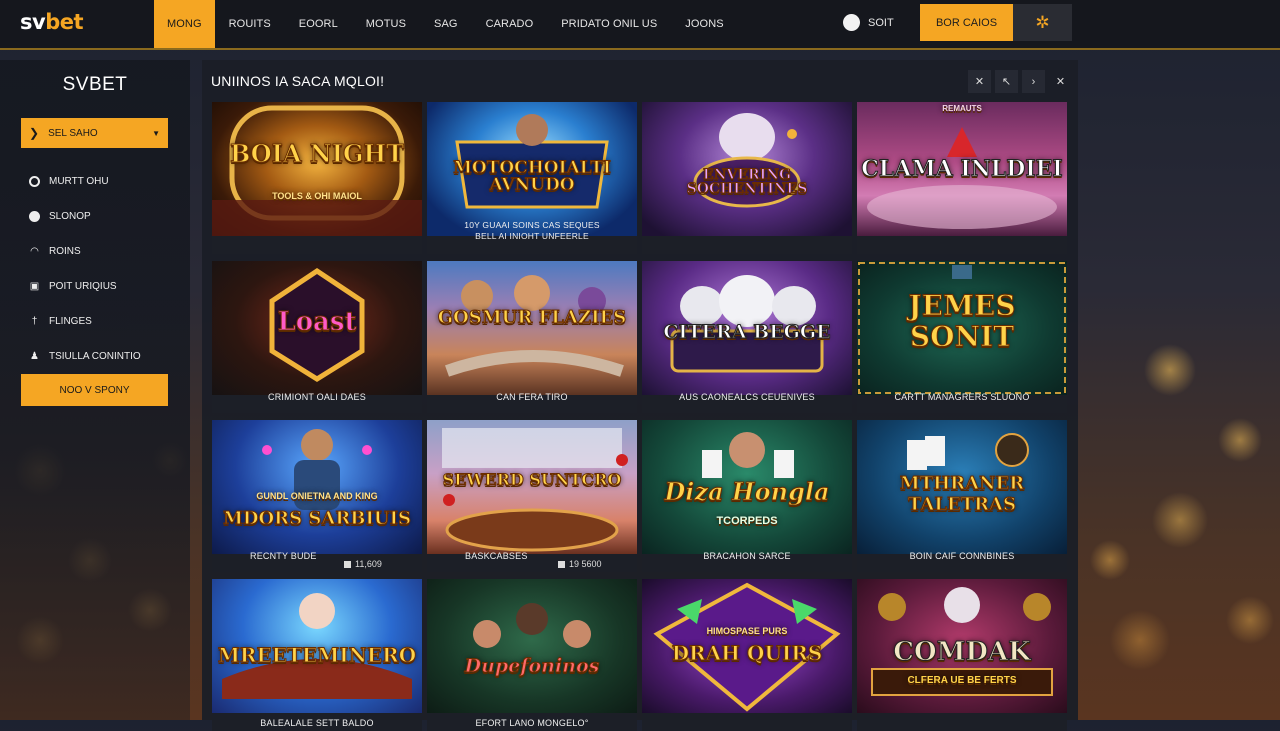 The width and height of the screenshot is (1280, 731). I want to click on nav-item-motus: MOTUS, so click(386, 24).